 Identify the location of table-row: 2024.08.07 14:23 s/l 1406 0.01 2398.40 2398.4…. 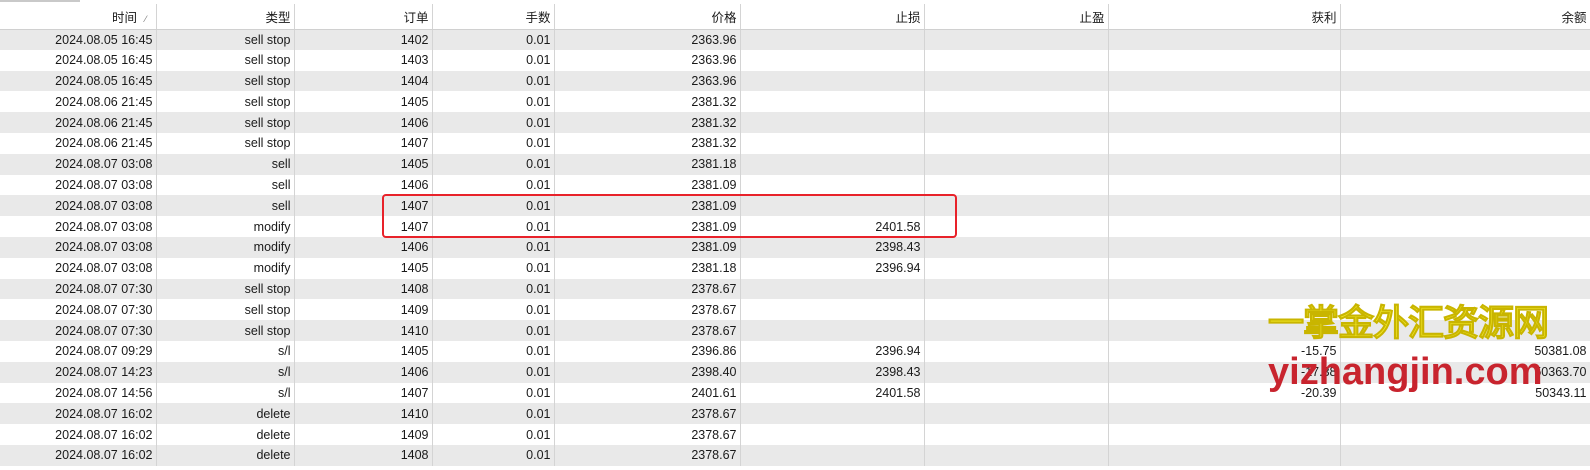
(795, 372).